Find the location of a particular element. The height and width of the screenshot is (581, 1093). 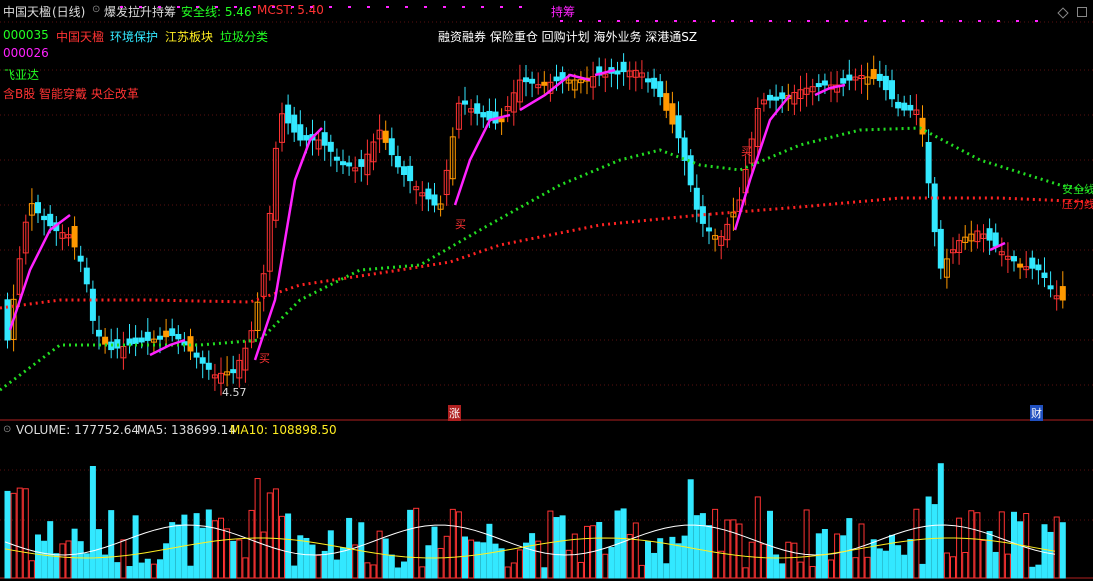

trend-segment is located at coordinates (288, 244).